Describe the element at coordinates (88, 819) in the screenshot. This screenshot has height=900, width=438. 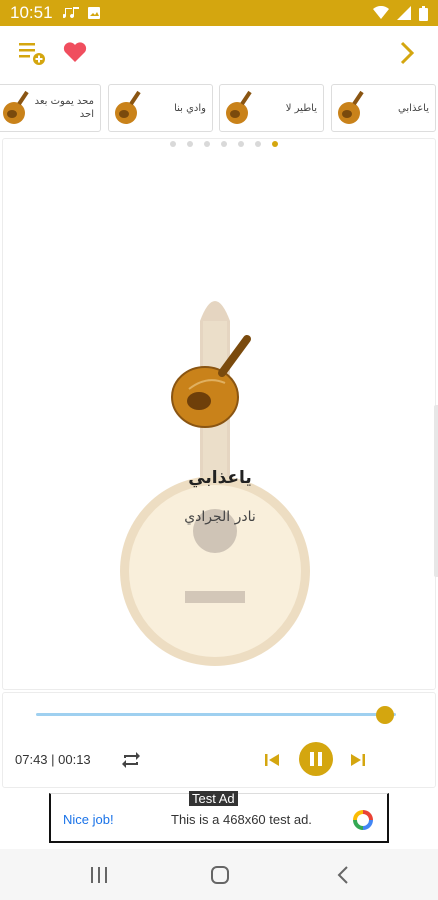
I see `ad-headline: Nice job!` at that location.